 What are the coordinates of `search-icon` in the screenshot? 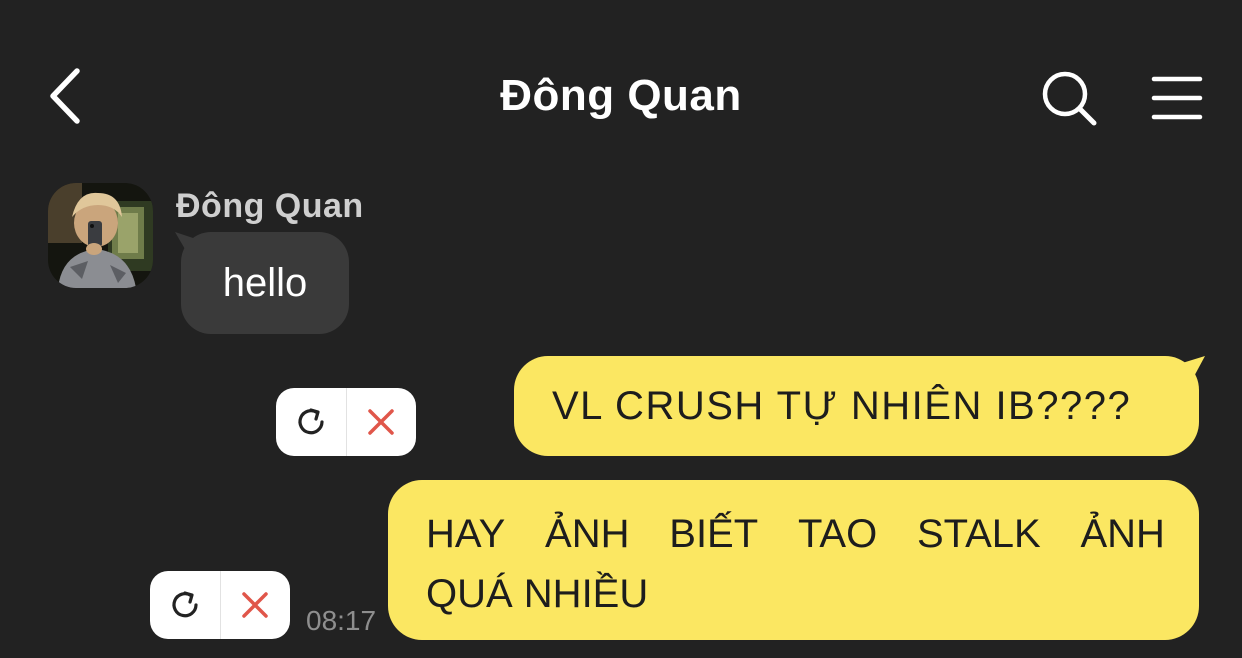 It's located at (1069, 98).